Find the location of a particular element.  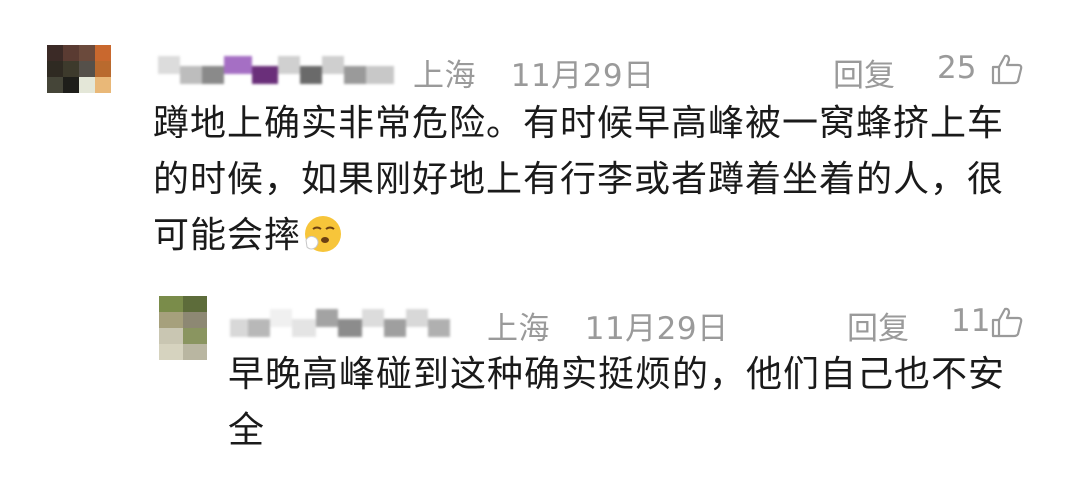

like-count: 11 is located at coordinates (971, 321).